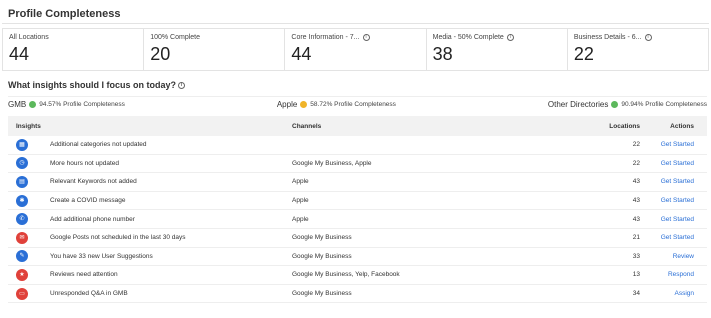 The image size is (711, 318). Describe the element at coordinates (92, 219) in the screenshot. I see `insight-text: Add additional phone number` at that location.